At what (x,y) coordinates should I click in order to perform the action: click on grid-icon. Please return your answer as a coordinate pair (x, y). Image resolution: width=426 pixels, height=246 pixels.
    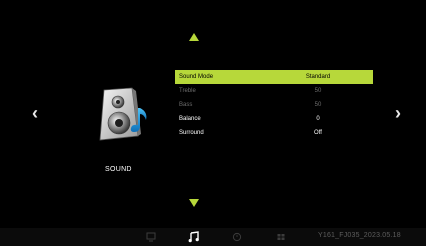
    Looking at the image, I should click on (281, 237).